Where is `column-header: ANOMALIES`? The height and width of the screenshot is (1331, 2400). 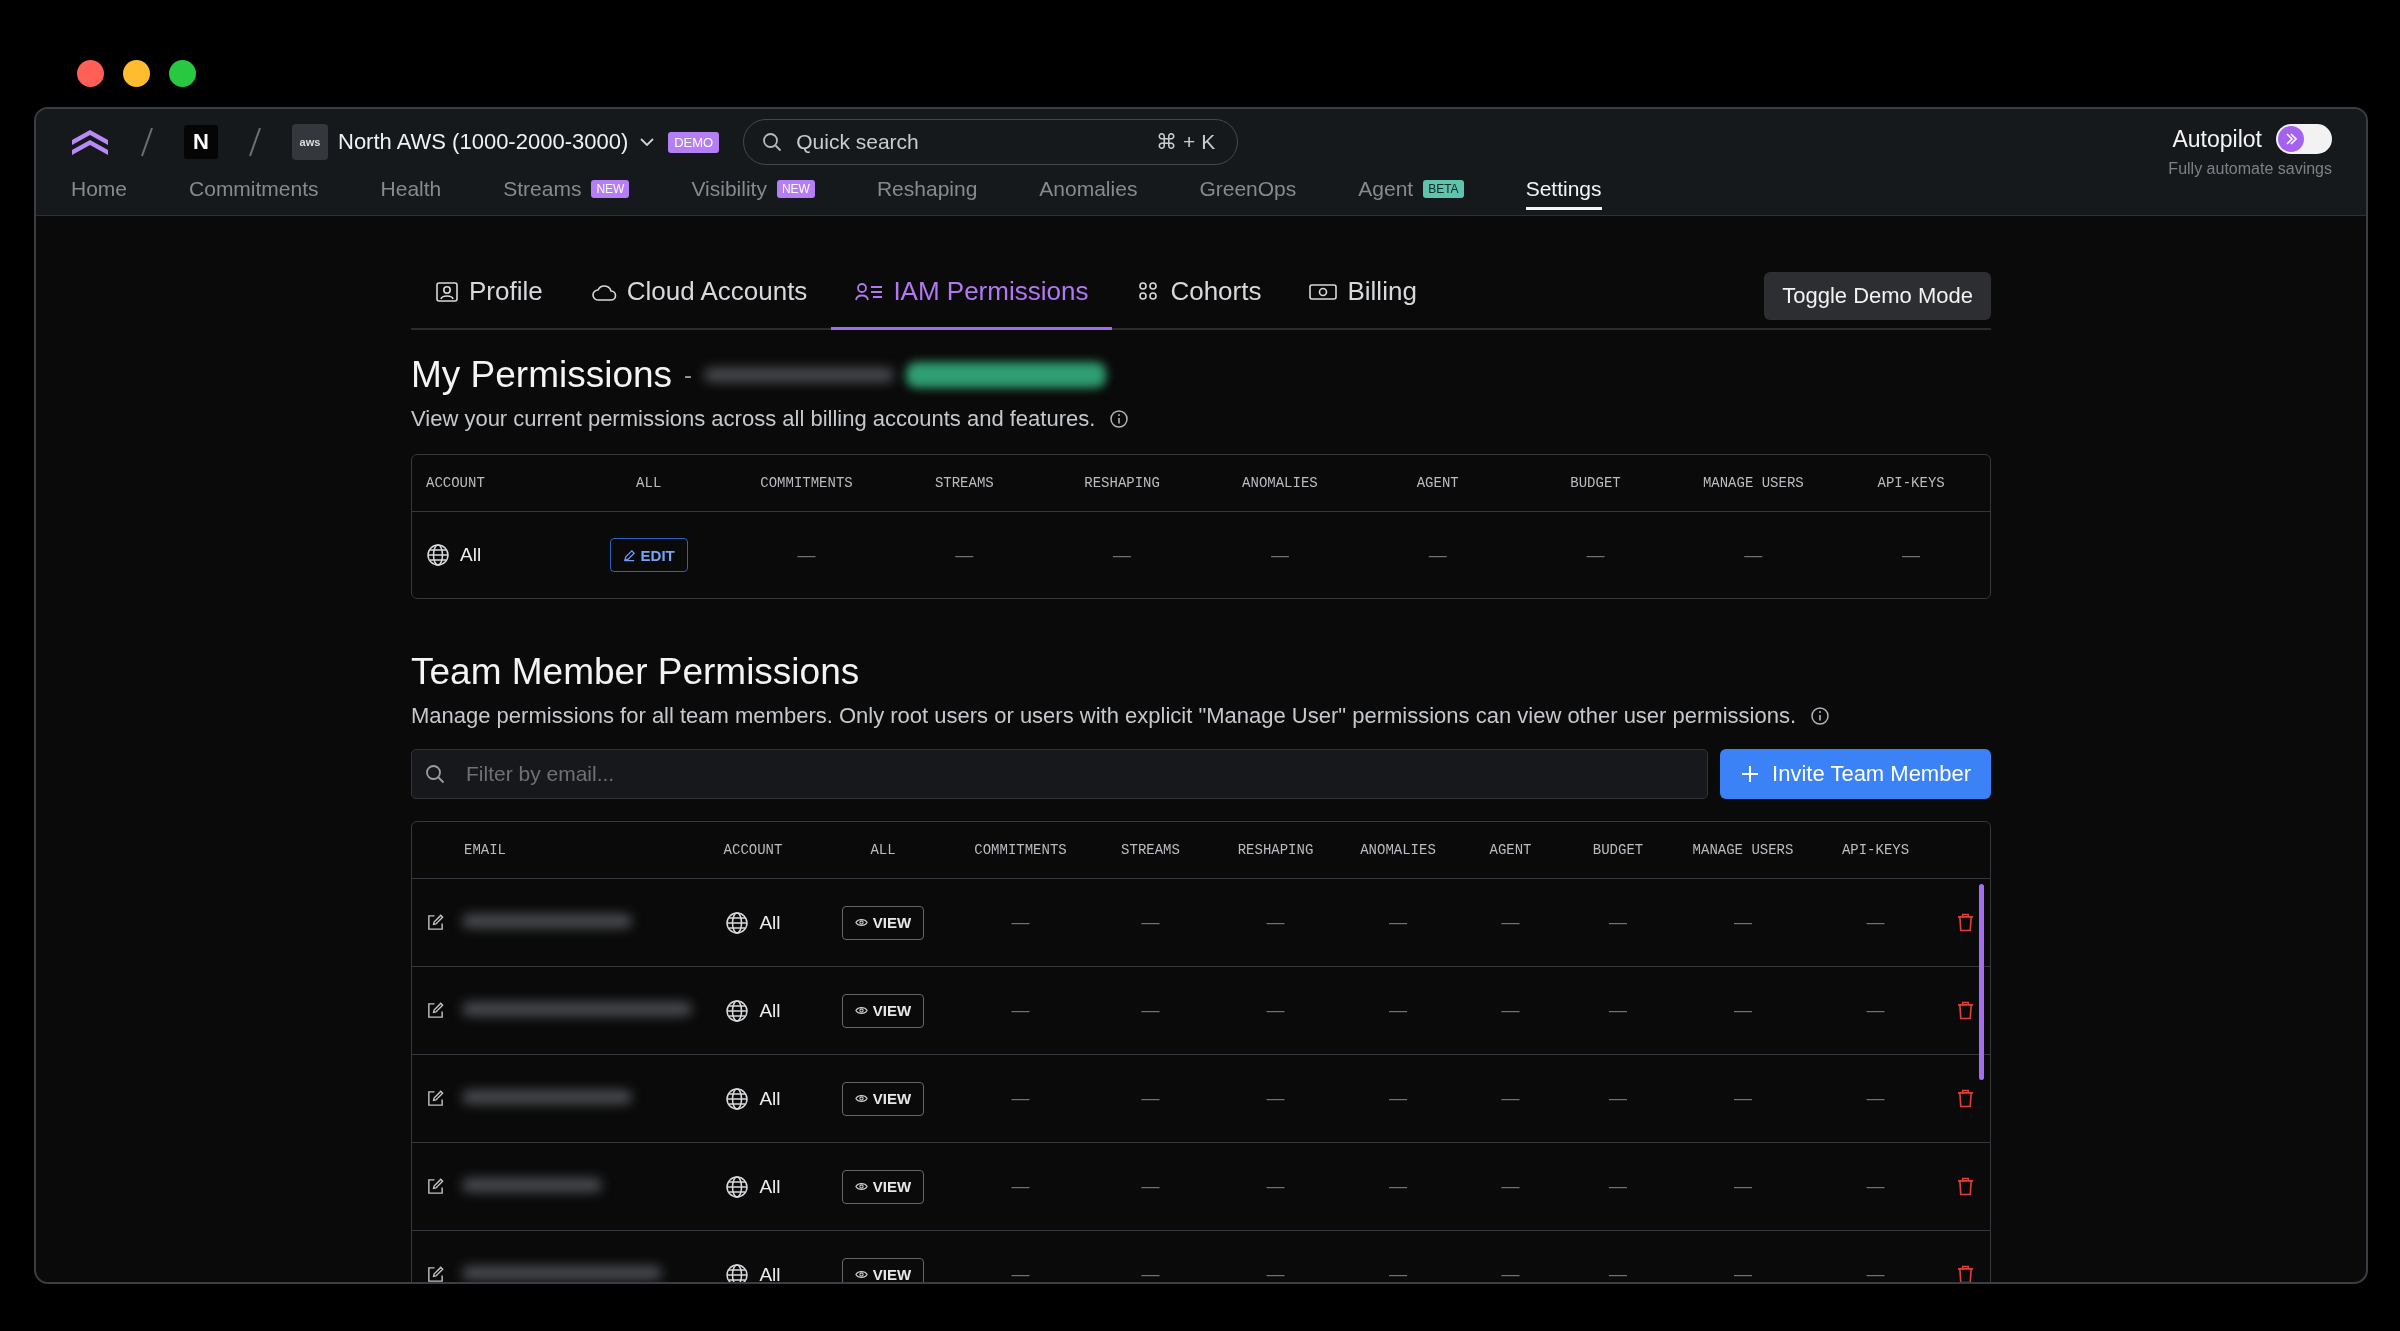 column-header: ANOMALIES is located at coordinates (1398, 850).